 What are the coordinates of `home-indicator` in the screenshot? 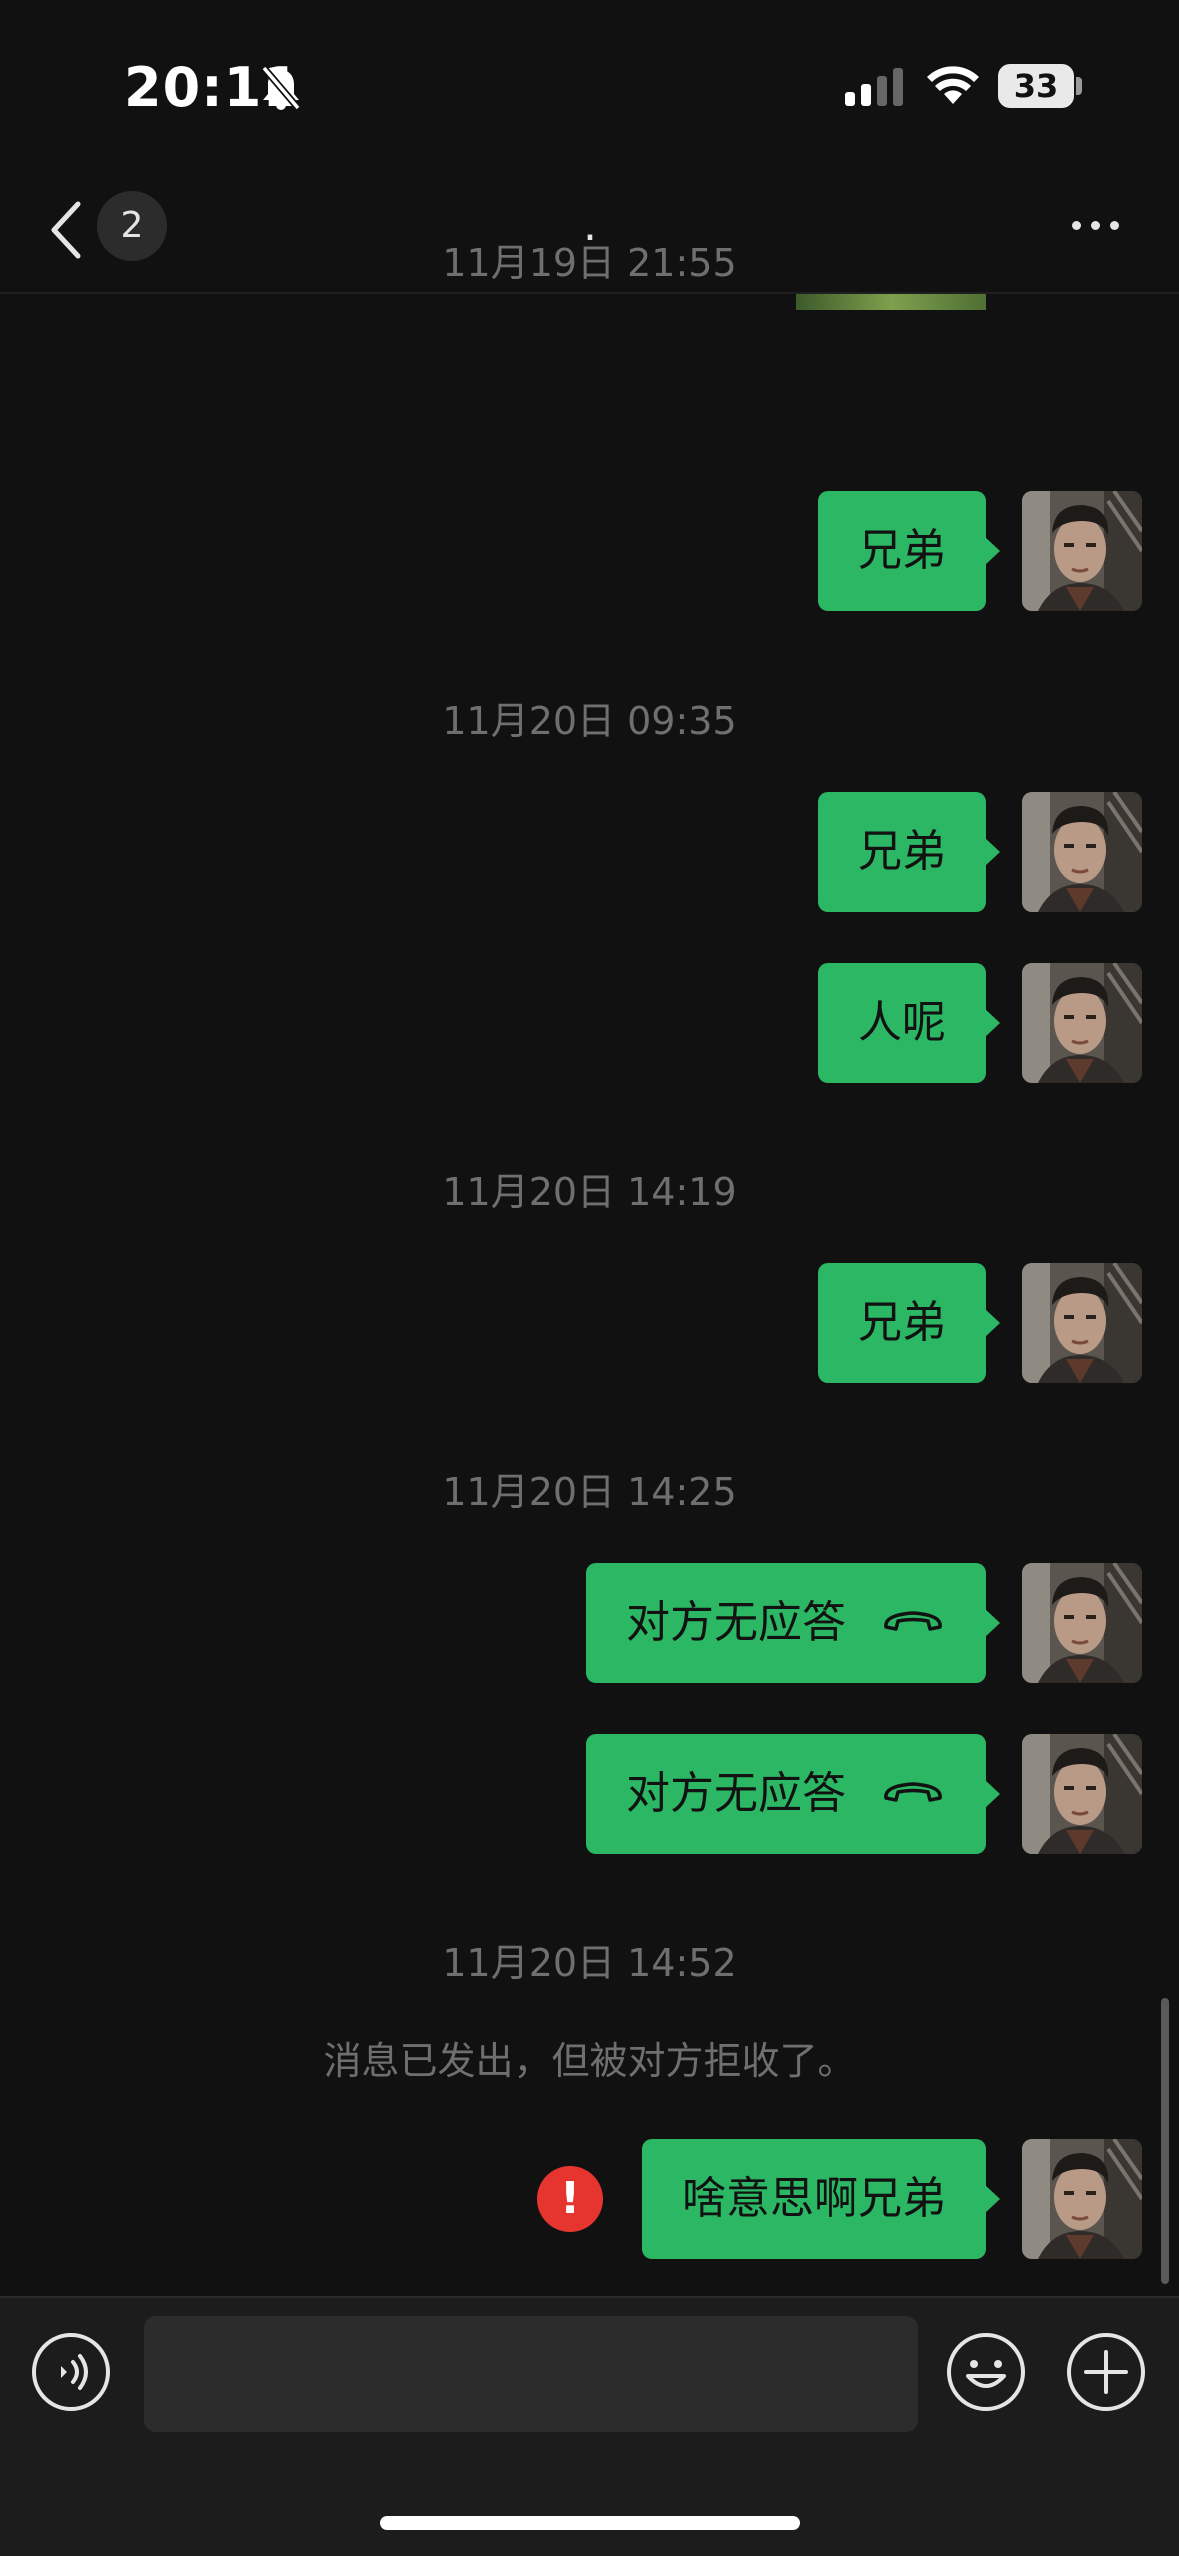 It's located at (590, 2523).